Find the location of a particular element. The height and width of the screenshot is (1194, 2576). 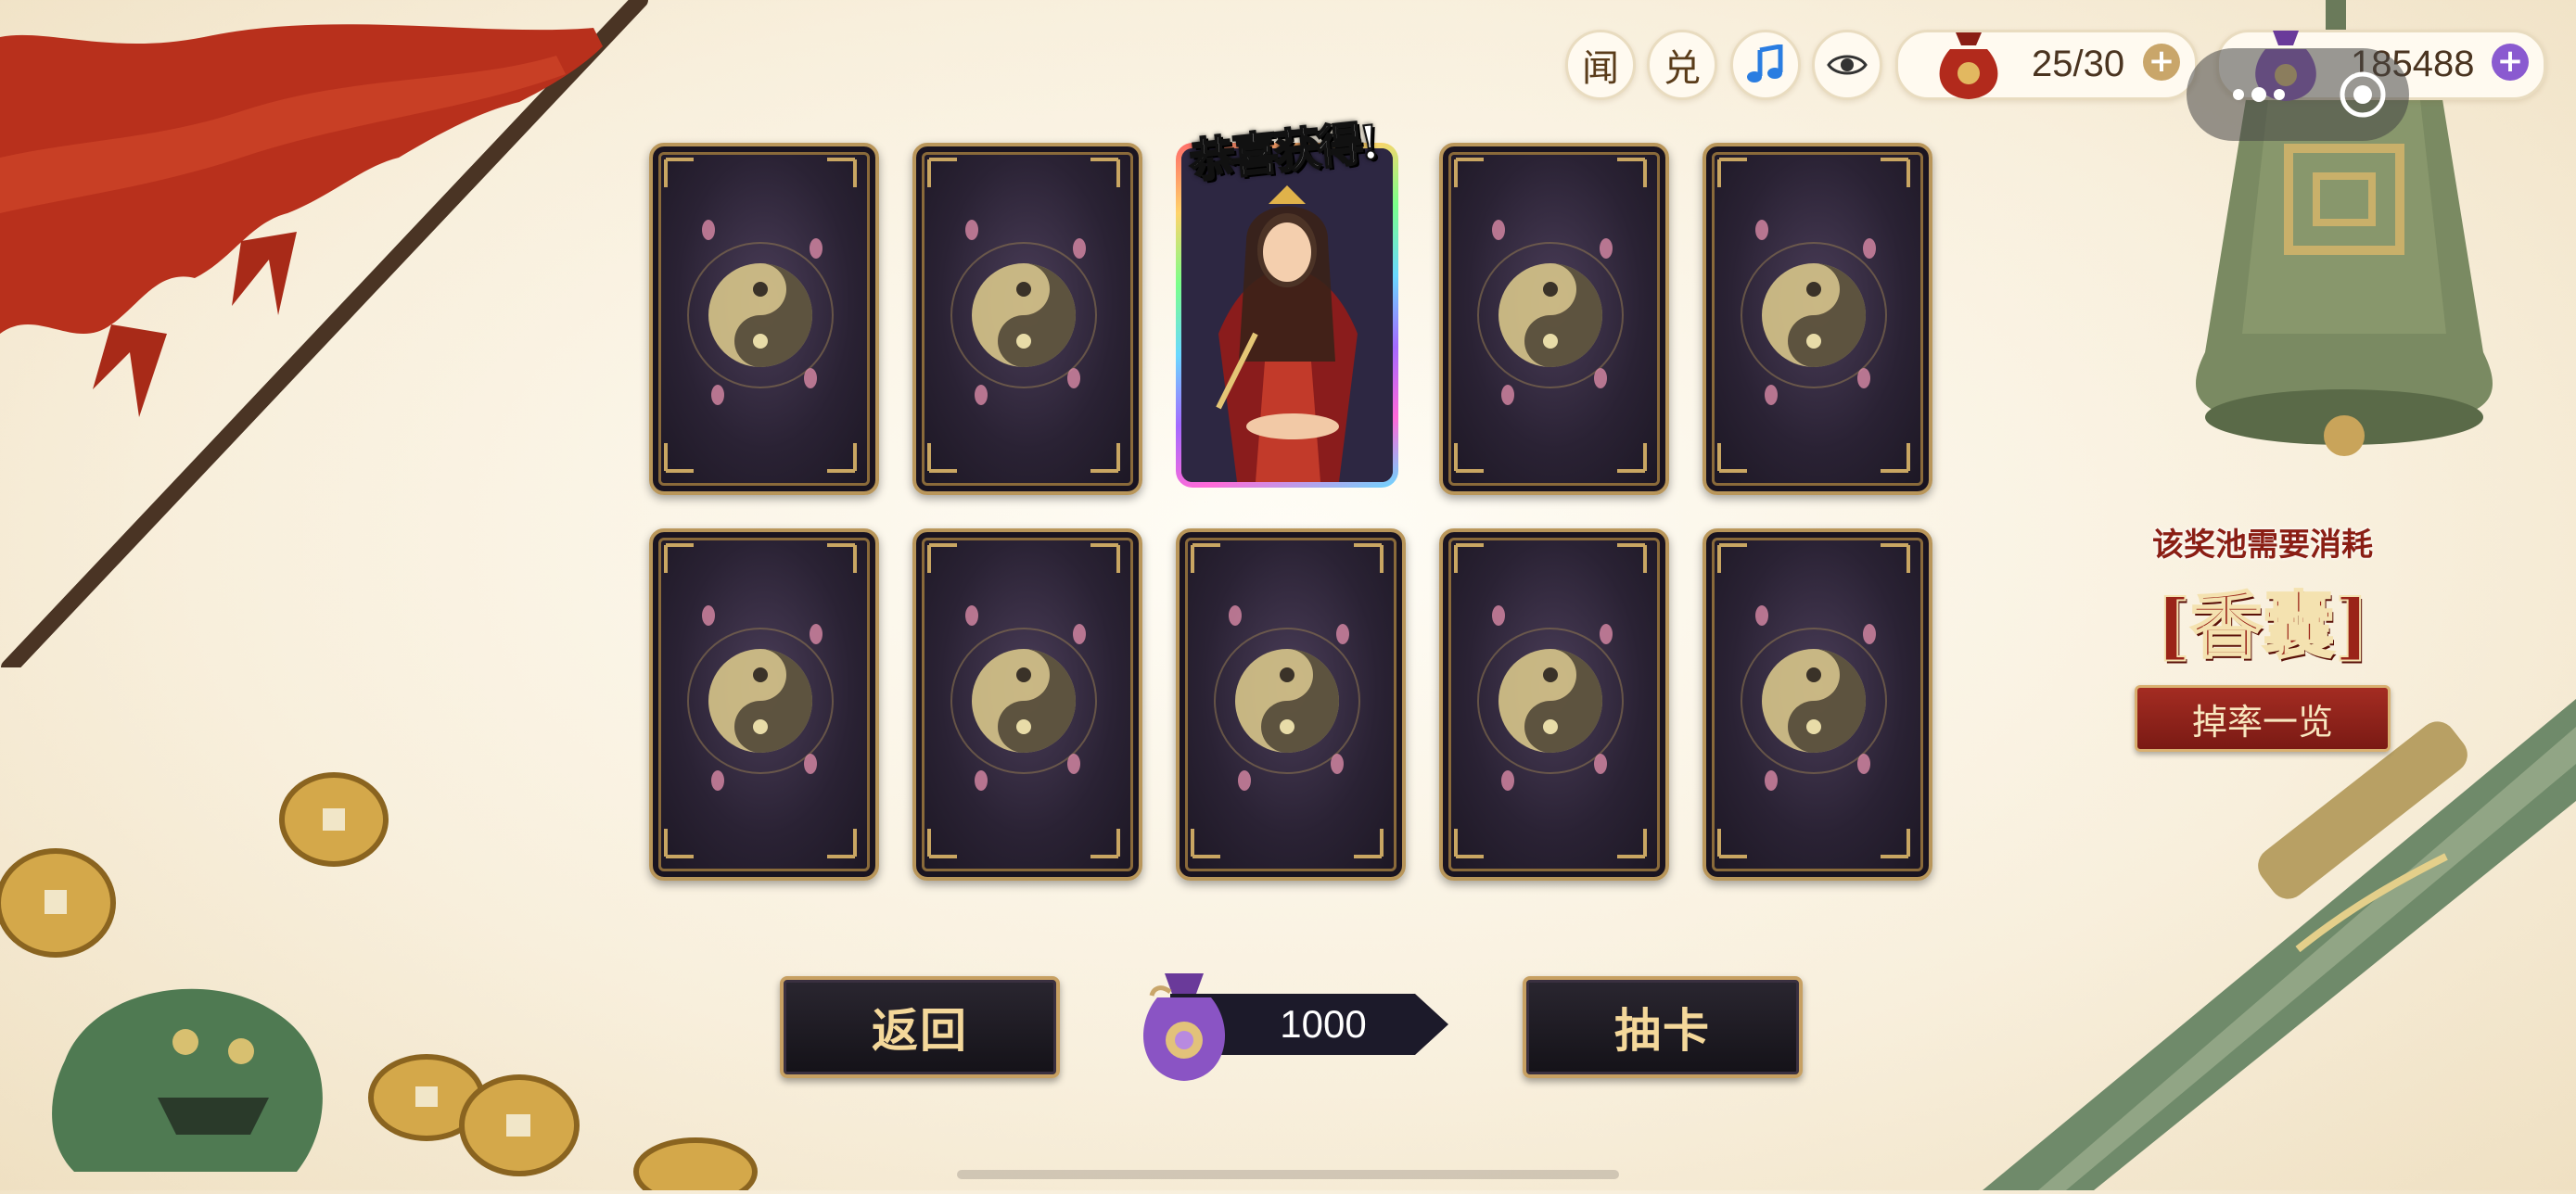

miniprogram-capsule is located at coordinates (2298, 94).